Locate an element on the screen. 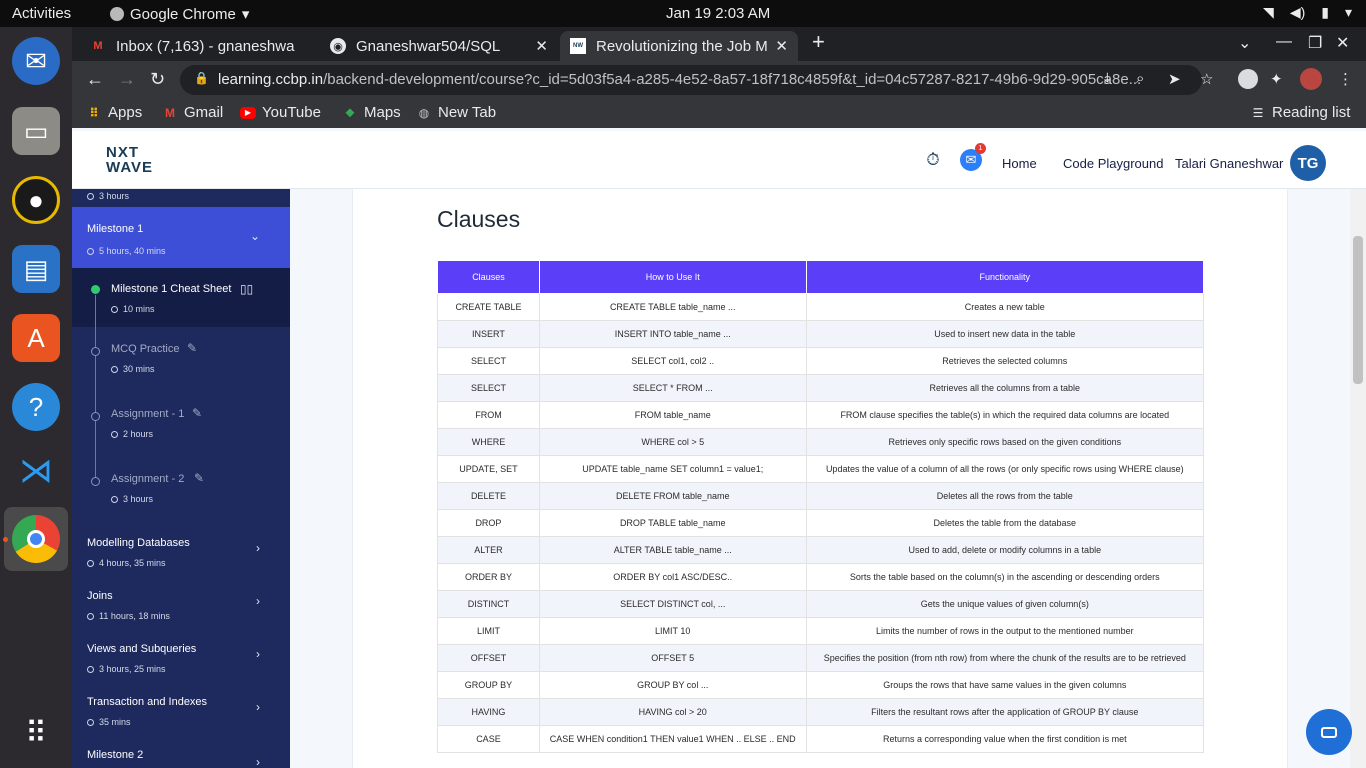 The height and width of the screenshot is (768, 1366). logo-line-2: WAVE is located at coordinates (130, 167).